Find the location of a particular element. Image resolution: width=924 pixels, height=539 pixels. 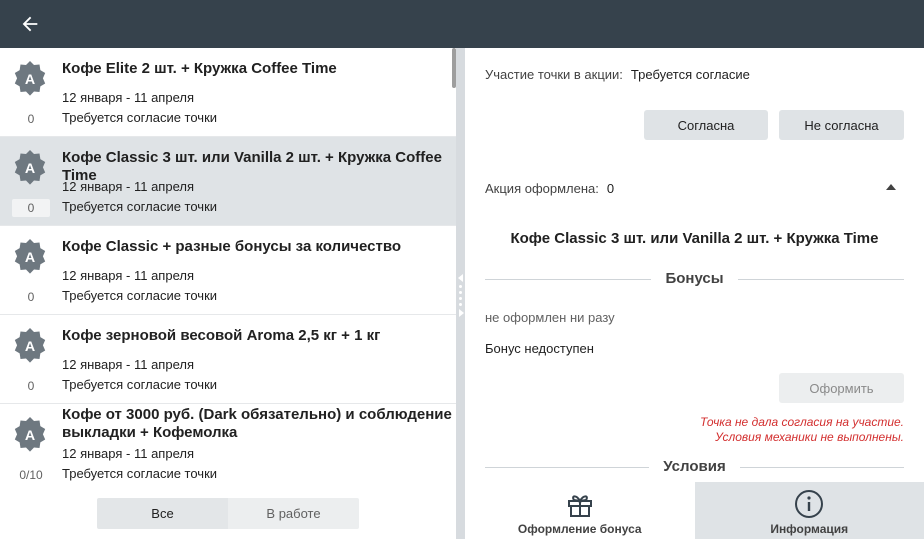

issued-value: 0 is located at coordinates (610, 188).